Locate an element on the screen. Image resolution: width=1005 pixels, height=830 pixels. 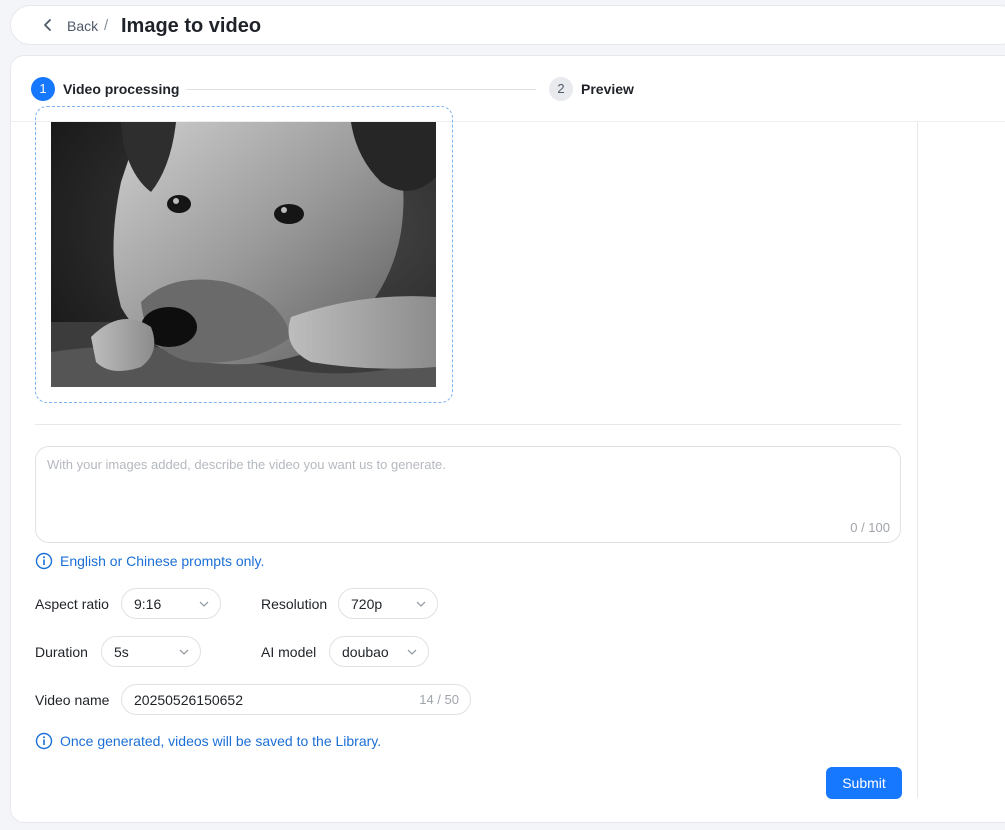
ai-model-select: doubao is located at coordinates (379, 651).